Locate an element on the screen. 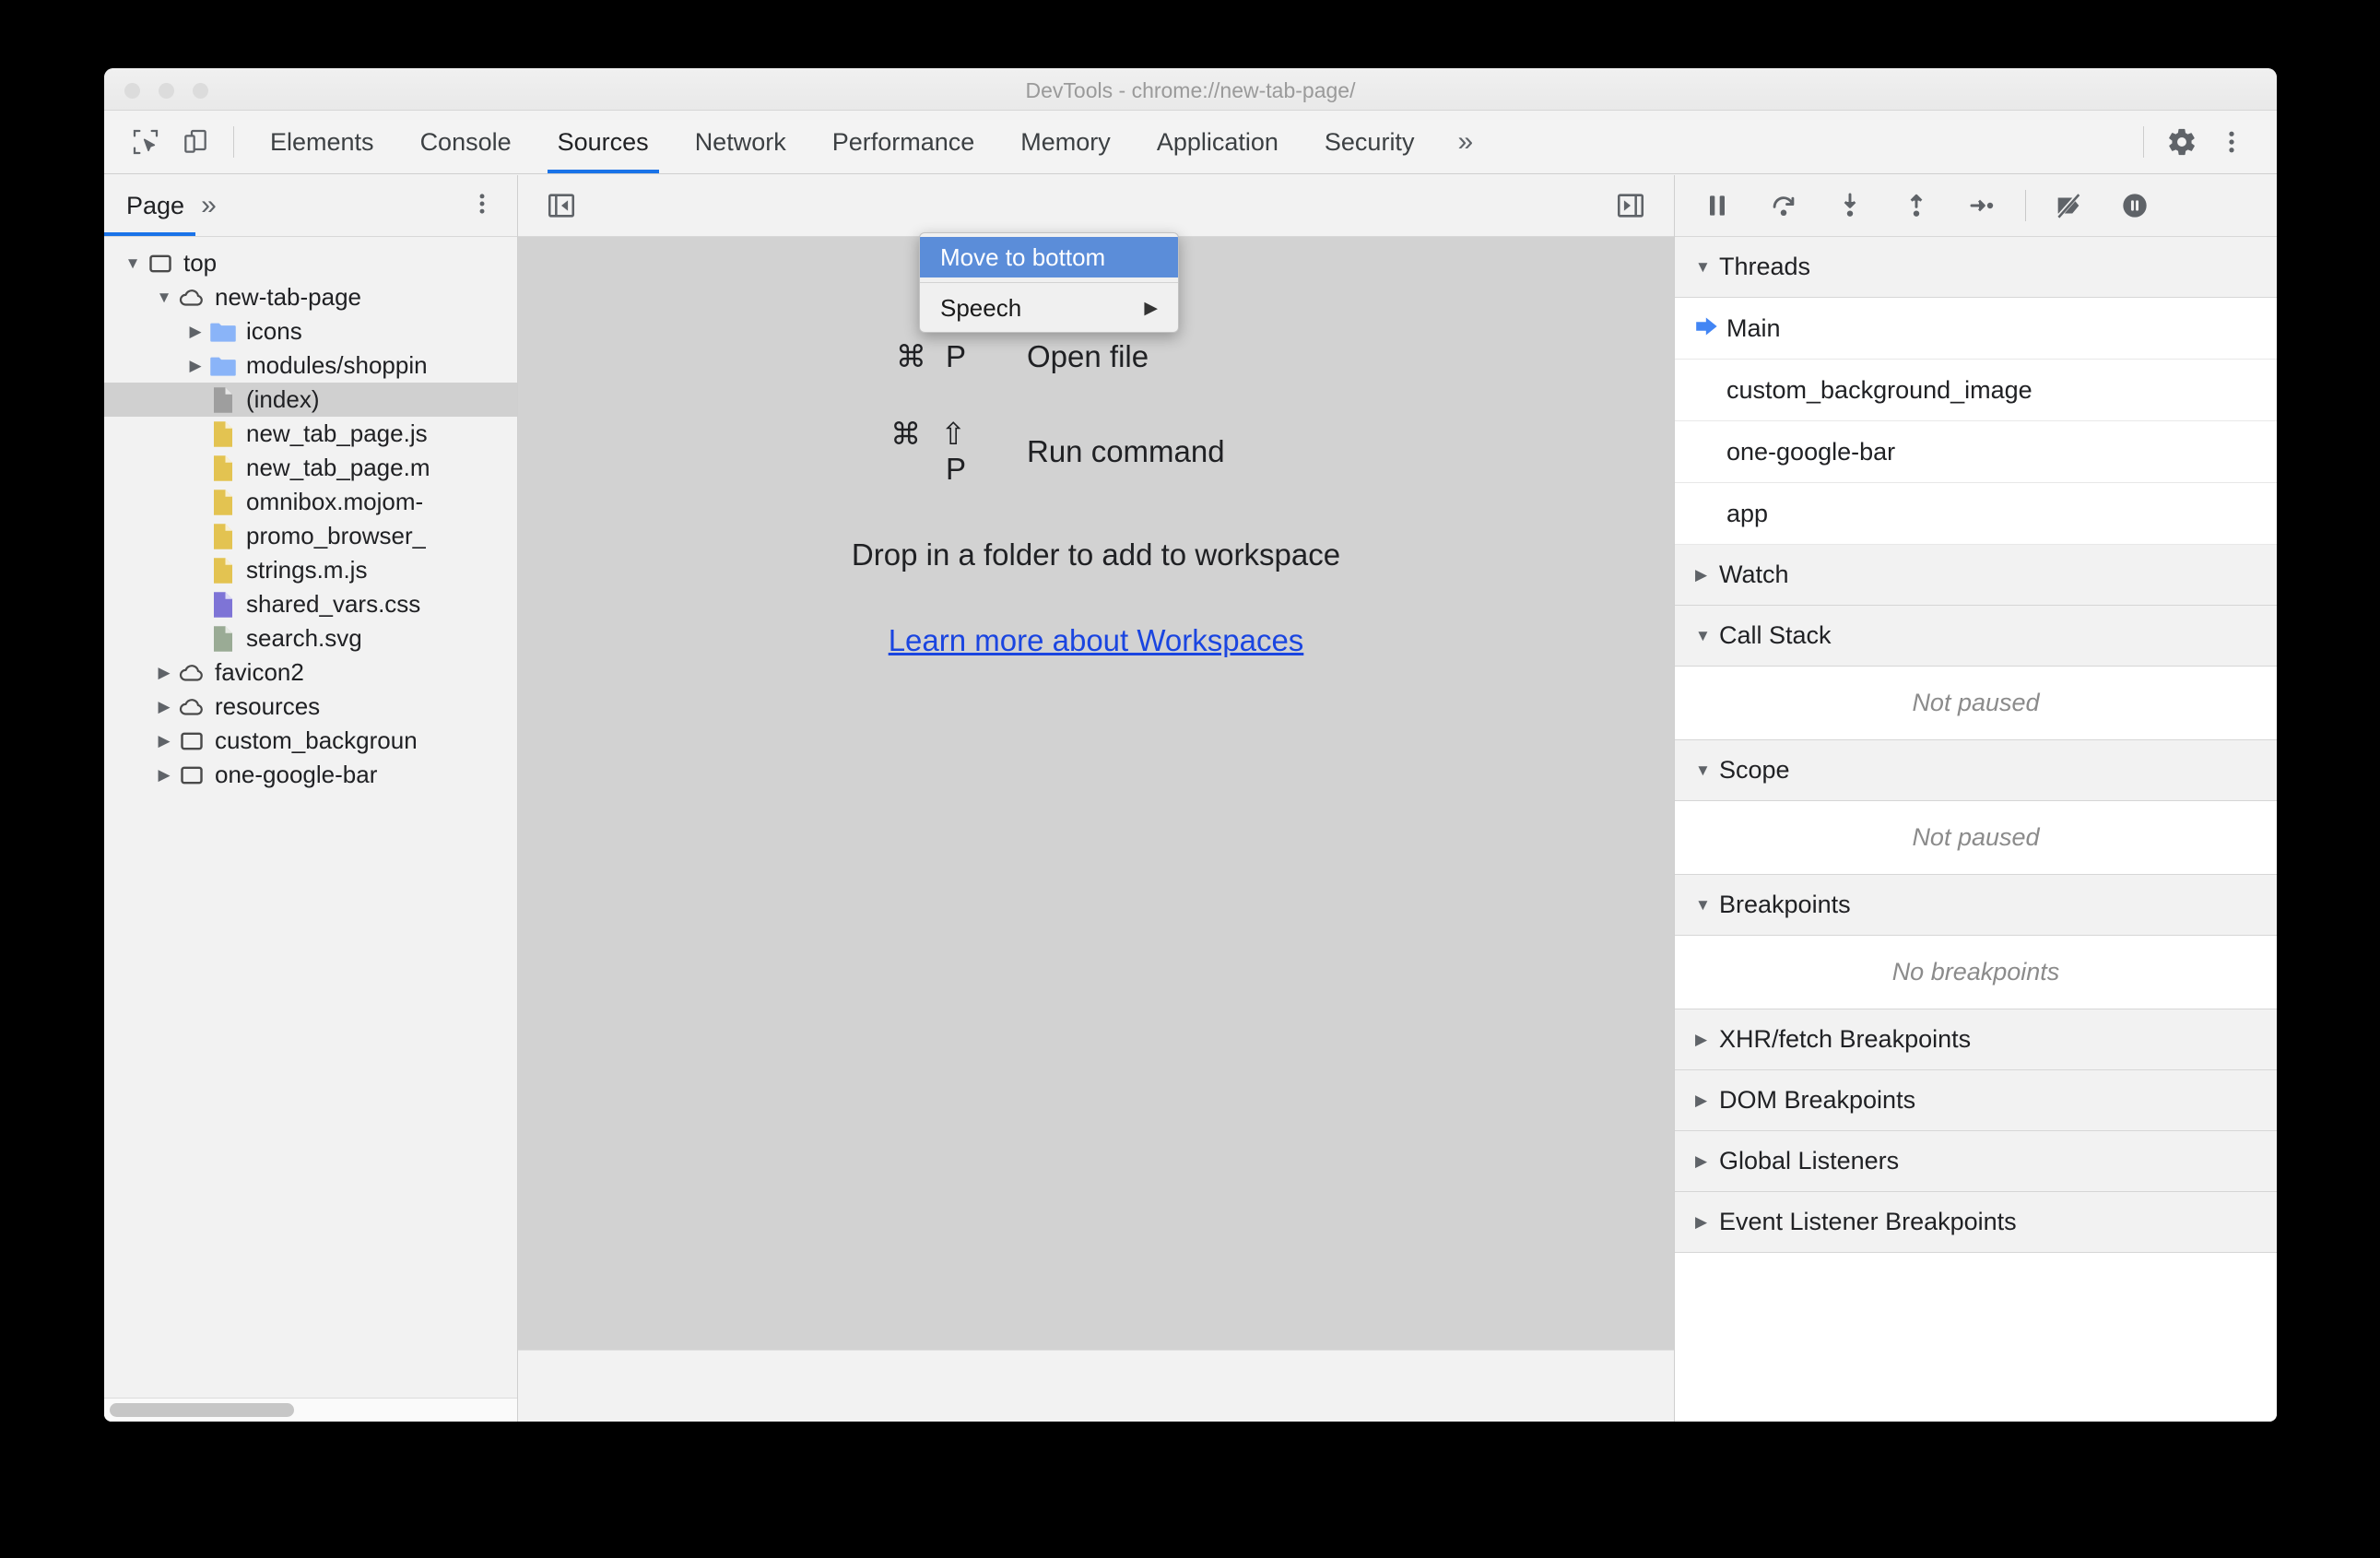 This screenshot has width=2380, height=1558. tab-console: Console is located at coordinates (466, 142).